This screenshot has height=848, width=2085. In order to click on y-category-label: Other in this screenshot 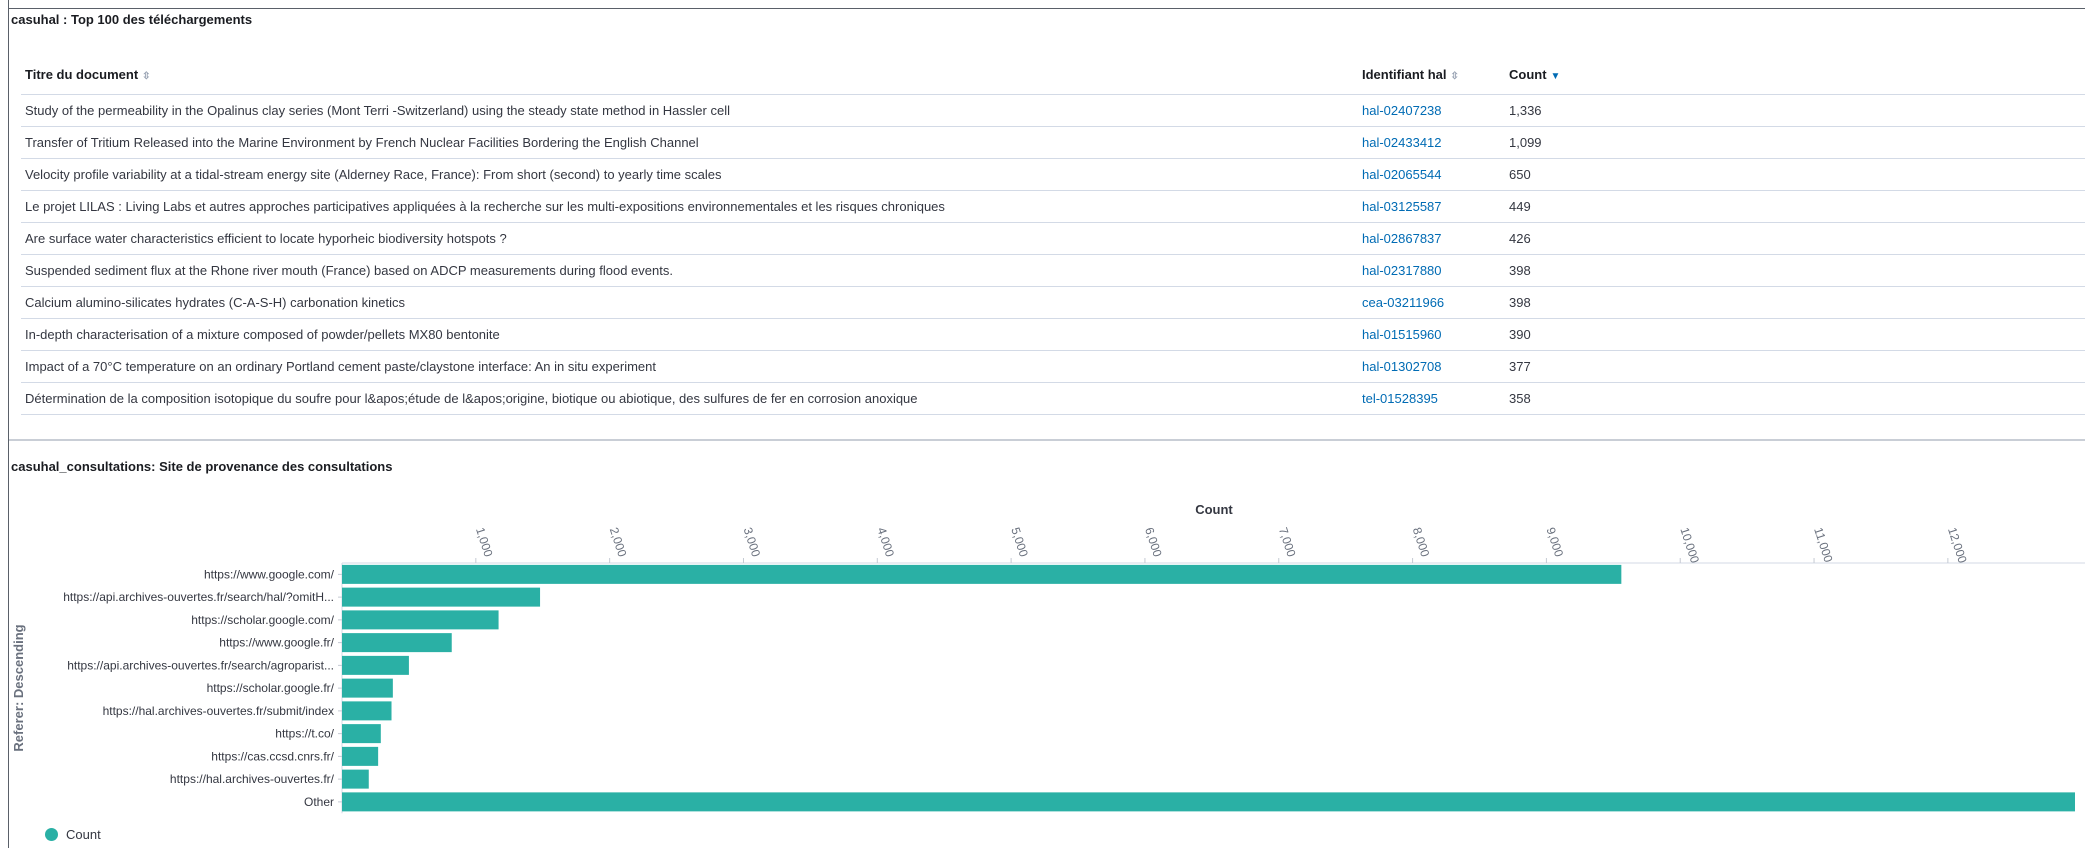, I will do `click(319, 802)`.